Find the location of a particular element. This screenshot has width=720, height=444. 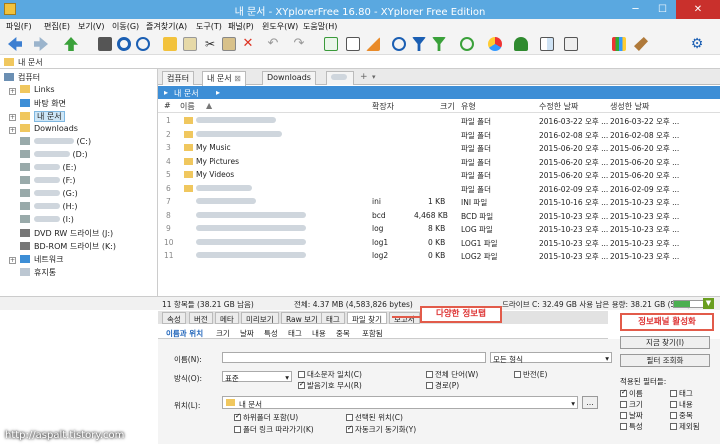

subtab-duplicates: 중복 is located at coordinates (343, 333).